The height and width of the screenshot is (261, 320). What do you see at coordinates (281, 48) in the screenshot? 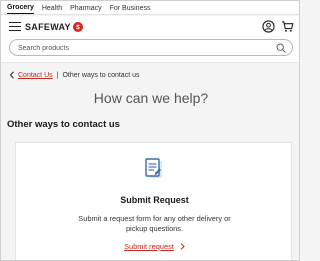
I see `search-icon` at bounding box center [281, 48].